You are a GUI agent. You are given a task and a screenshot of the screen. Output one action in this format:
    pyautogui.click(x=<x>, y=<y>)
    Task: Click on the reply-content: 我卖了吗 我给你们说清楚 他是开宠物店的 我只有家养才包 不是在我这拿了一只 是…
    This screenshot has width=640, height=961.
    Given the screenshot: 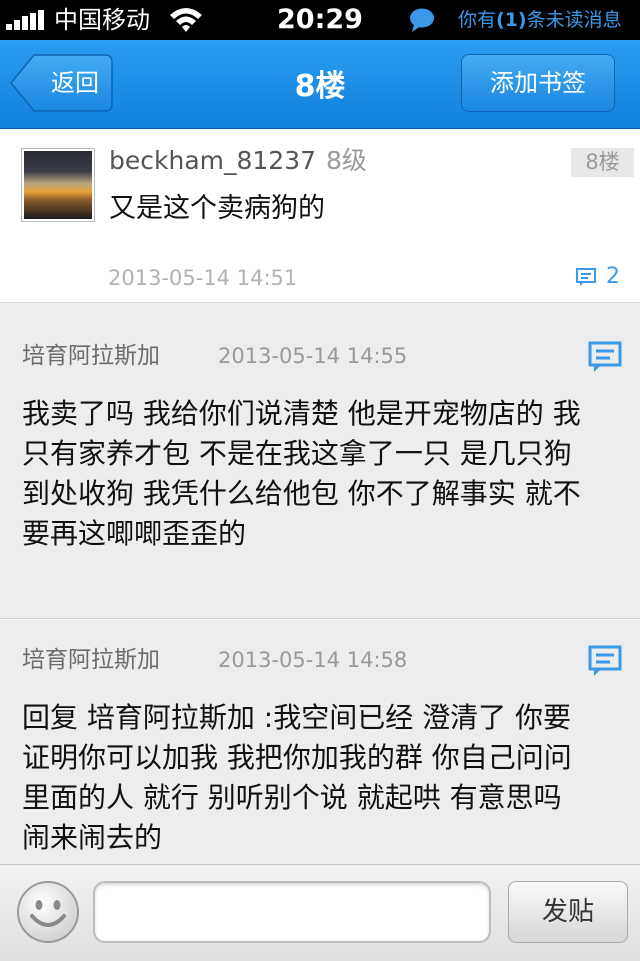 What is the action you would take?
    pyautogui.click(x=301, y=473)
    